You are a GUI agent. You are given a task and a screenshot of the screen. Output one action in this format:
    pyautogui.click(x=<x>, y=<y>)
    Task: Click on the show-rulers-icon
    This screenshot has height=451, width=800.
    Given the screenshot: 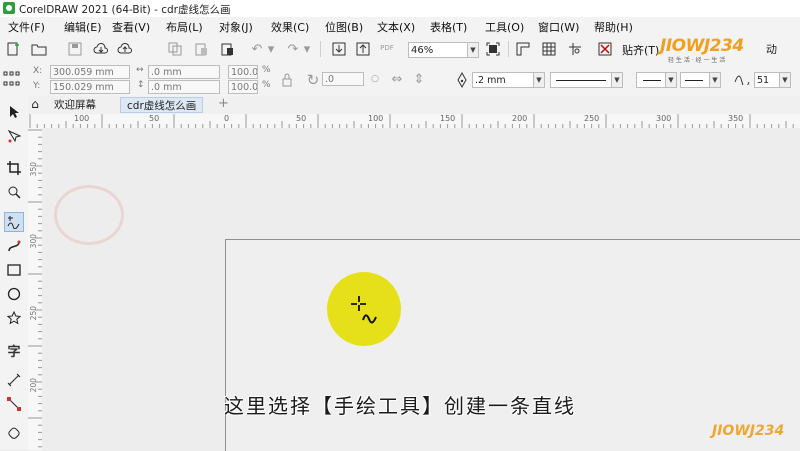 What is the action you would take?
    pyautogui.click(x=523, y=49)
    